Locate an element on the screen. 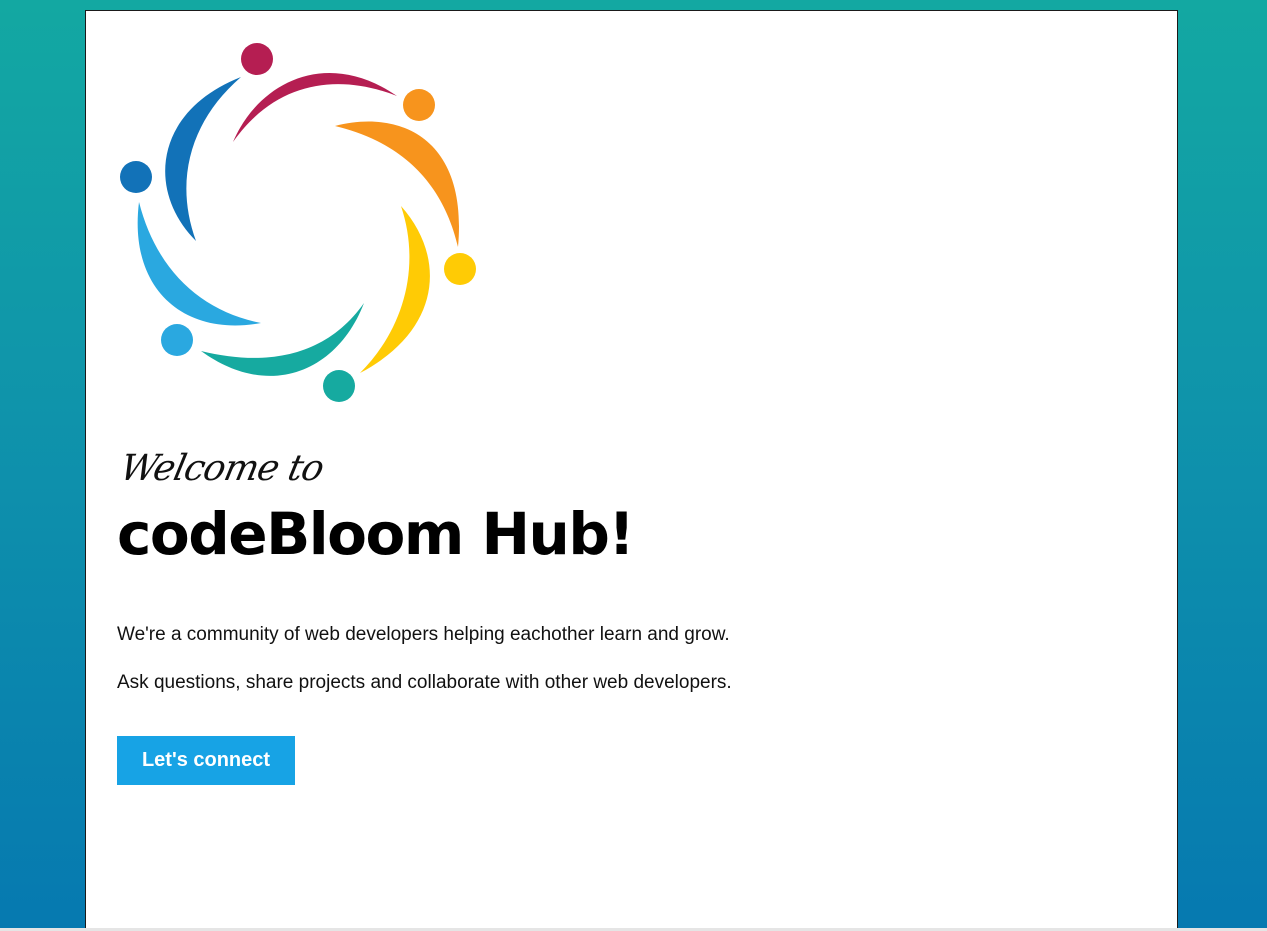 This screenshot has height=931, width=1267. person-light-blue-icon is located at coordinates (199, 279).